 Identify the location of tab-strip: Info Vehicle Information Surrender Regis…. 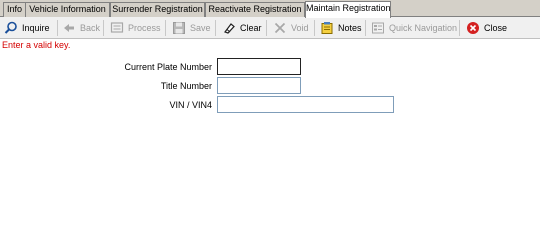
(270, 9).